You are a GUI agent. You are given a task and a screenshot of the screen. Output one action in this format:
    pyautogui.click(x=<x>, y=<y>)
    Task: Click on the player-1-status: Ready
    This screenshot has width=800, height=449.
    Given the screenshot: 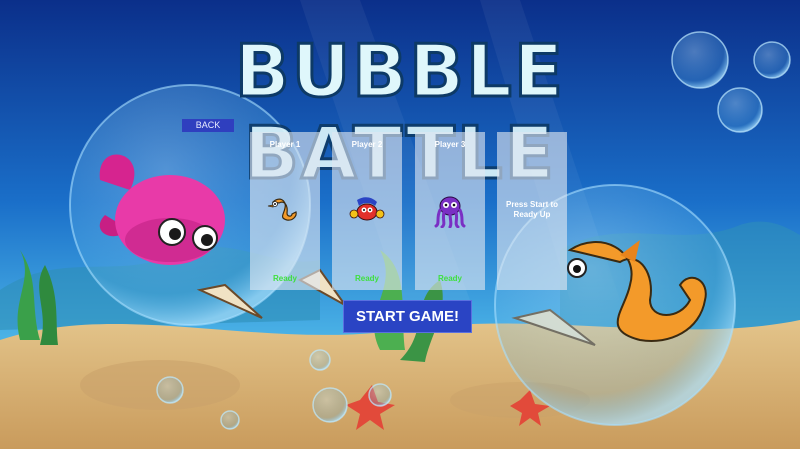 What is the action you would take?
    pyautogui.click(x=284, y=278)
    